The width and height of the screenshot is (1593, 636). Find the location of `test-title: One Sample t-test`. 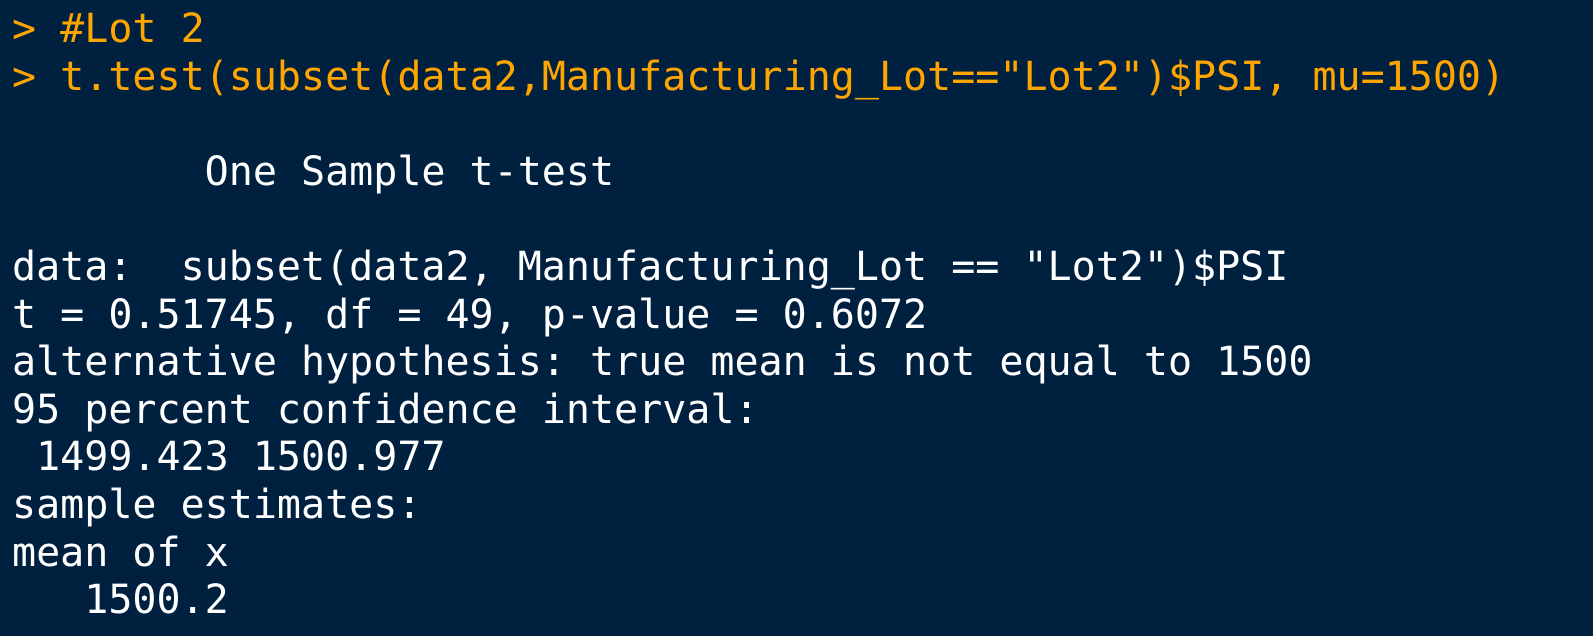

test-title: One Sample t-test is located at coordinates (313, 171).